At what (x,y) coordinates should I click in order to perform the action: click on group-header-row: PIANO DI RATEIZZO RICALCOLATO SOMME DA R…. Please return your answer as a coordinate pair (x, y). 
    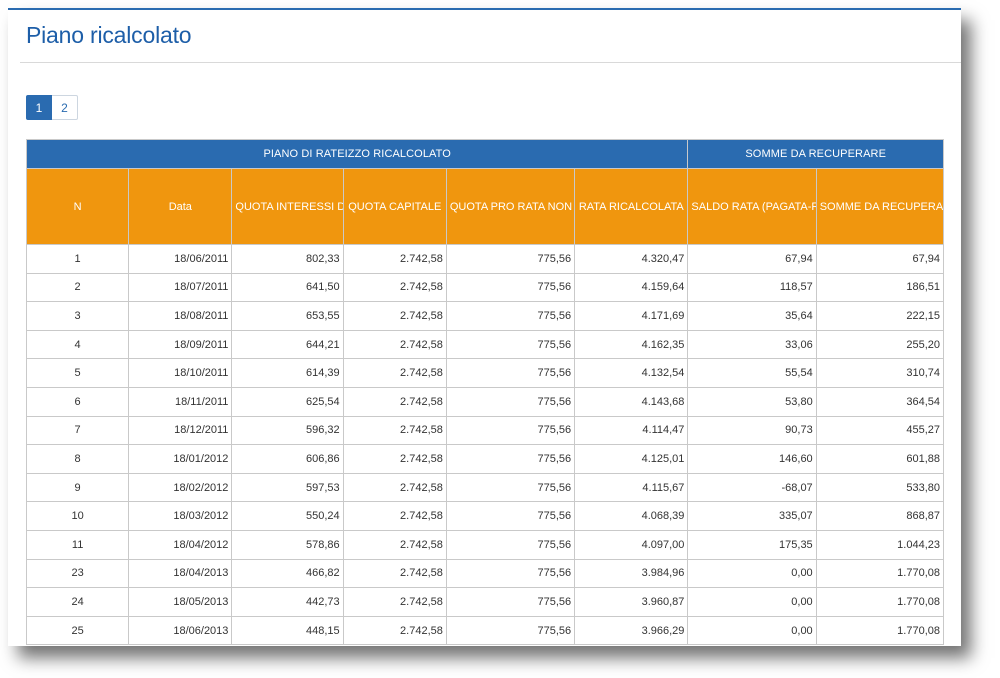
    Looking at the image, I should click on (484, 154).